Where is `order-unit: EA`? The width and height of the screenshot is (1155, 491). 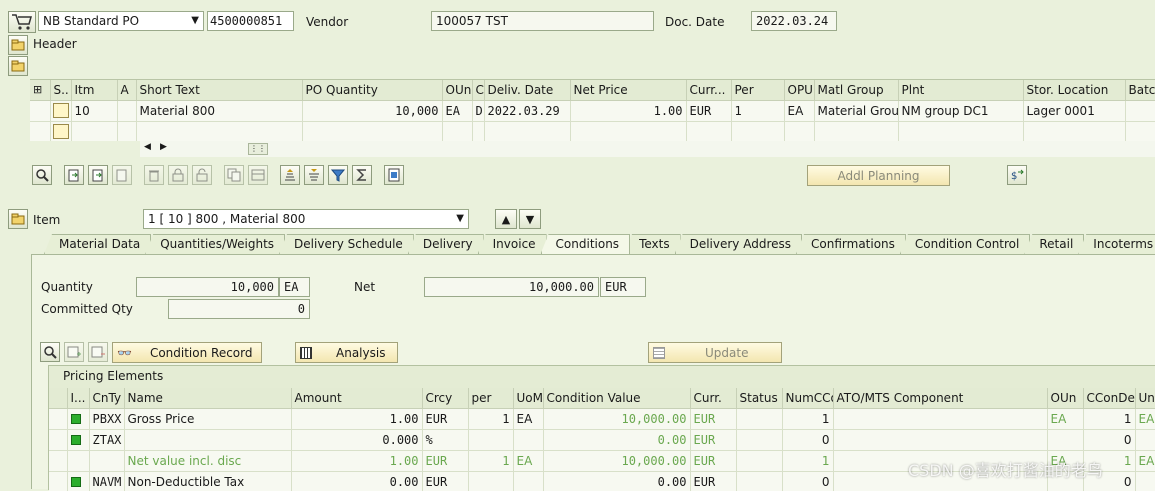 order-unit: EA is located at coordinates (457, 111).